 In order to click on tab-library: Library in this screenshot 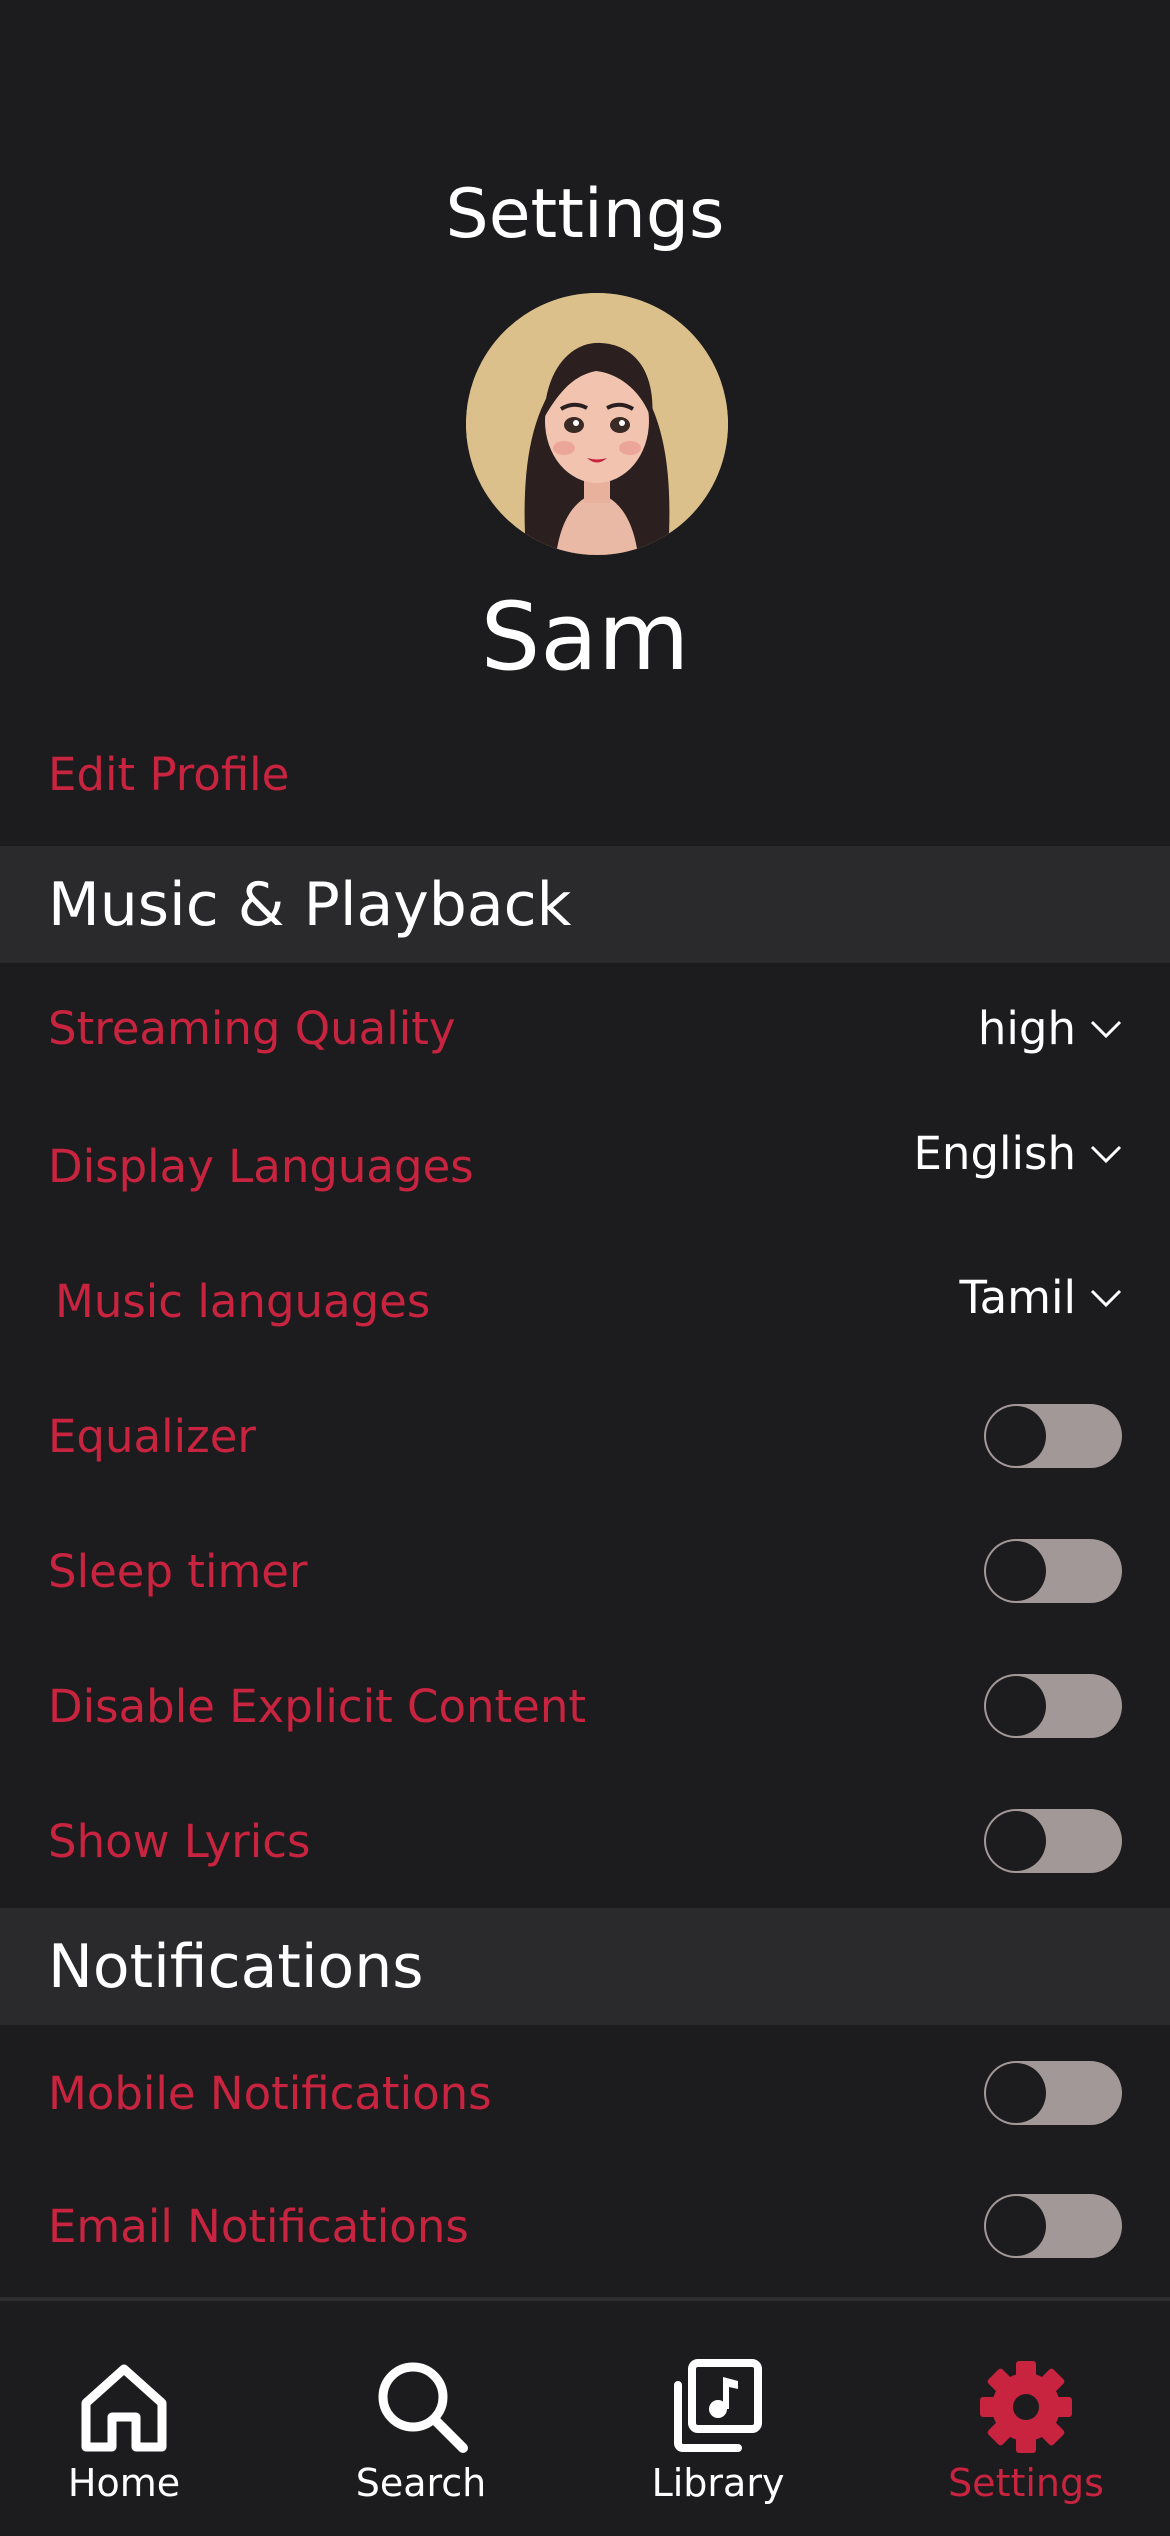, I will do `click(718, 2418)`.